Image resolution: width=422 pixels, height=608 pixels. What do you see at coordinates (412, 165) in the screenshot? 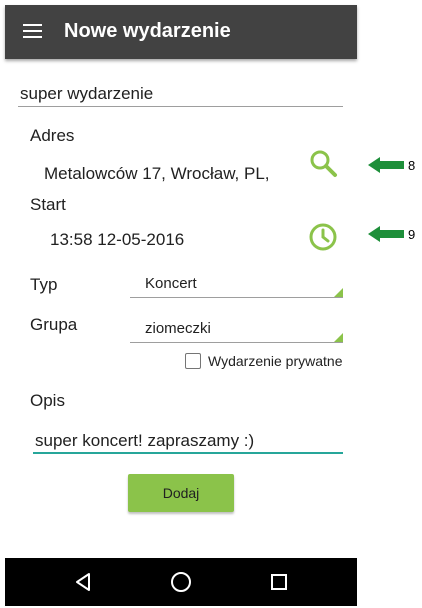
I see `annotation-label: 8` at bounding box center [412, 165].